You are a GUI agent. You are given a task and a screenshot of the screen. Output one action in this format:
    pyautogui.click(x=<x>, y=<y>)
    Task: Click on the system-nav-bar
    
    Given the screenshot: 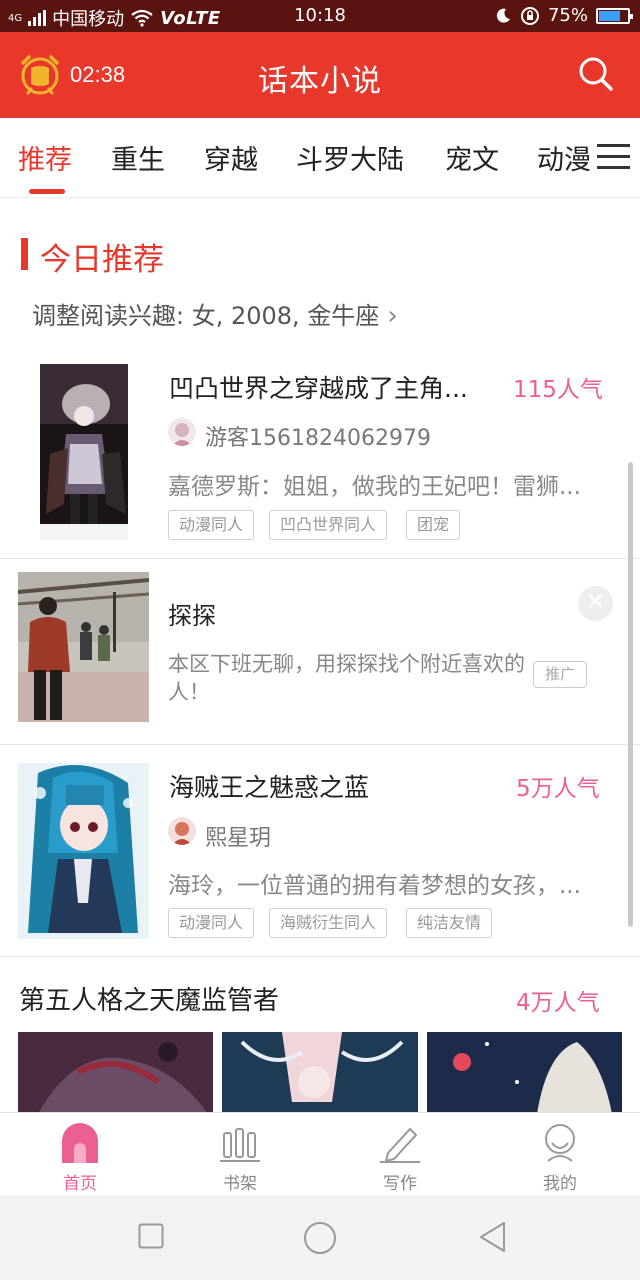 What is the action you would take?
    pyautogui.click(x=320, y=1237)
    